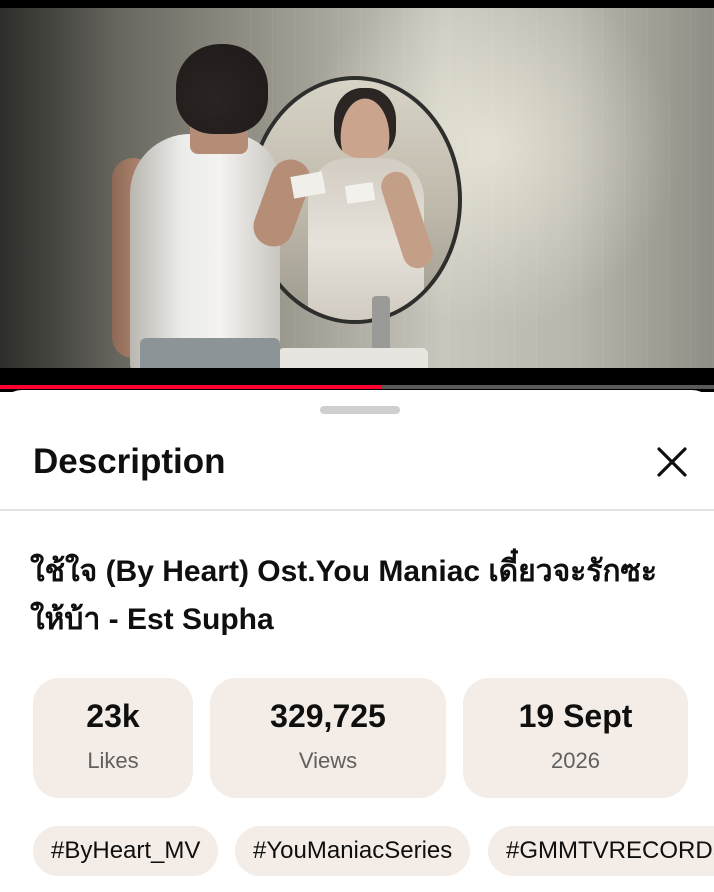 This screenshot has width=714, height=892. Describe the element at coordinates (328, 738) in the screenshot. I see `views-stat: 329,725 Views` at that location.